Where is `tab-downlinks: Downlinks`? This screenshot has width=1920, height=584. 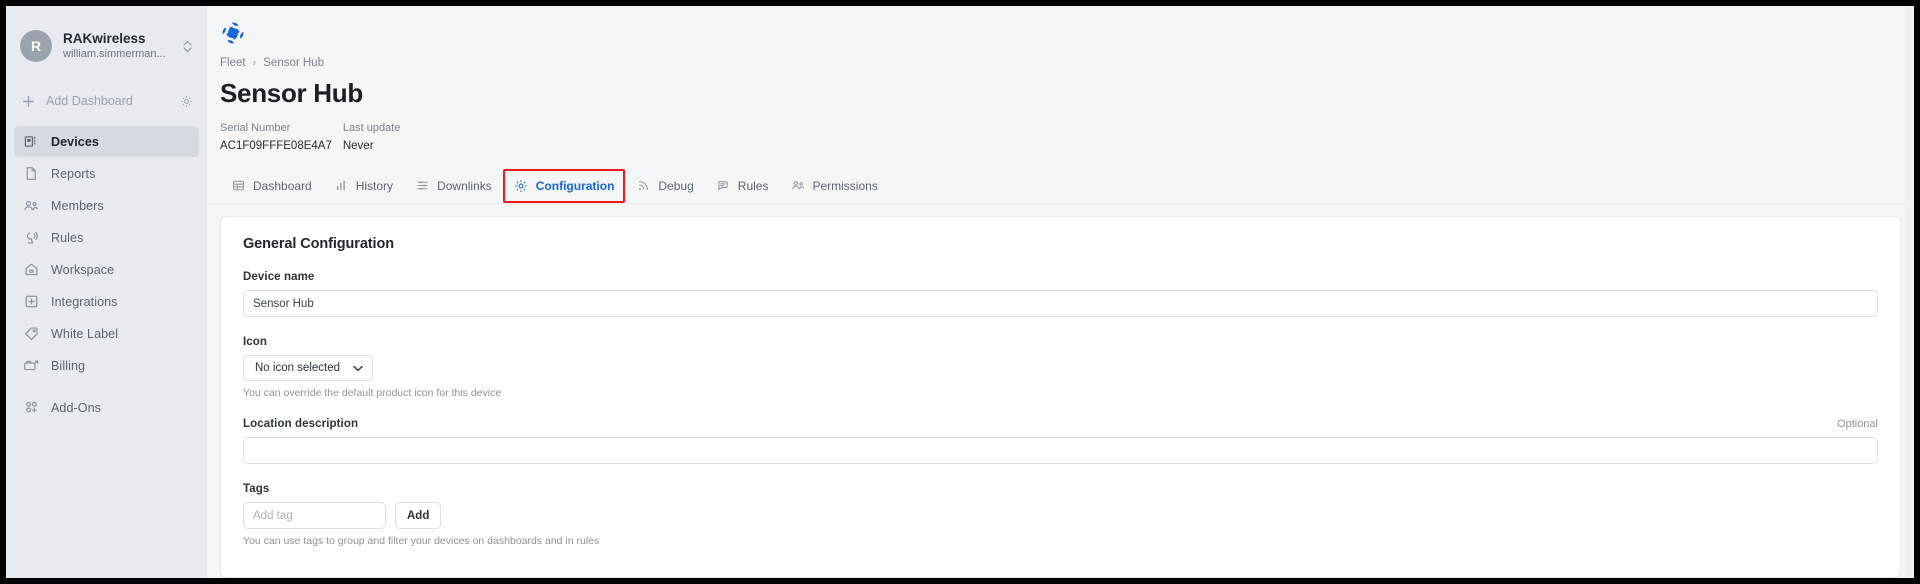 tab-downlinks: Downlinks is located at coordinates (453, 186).